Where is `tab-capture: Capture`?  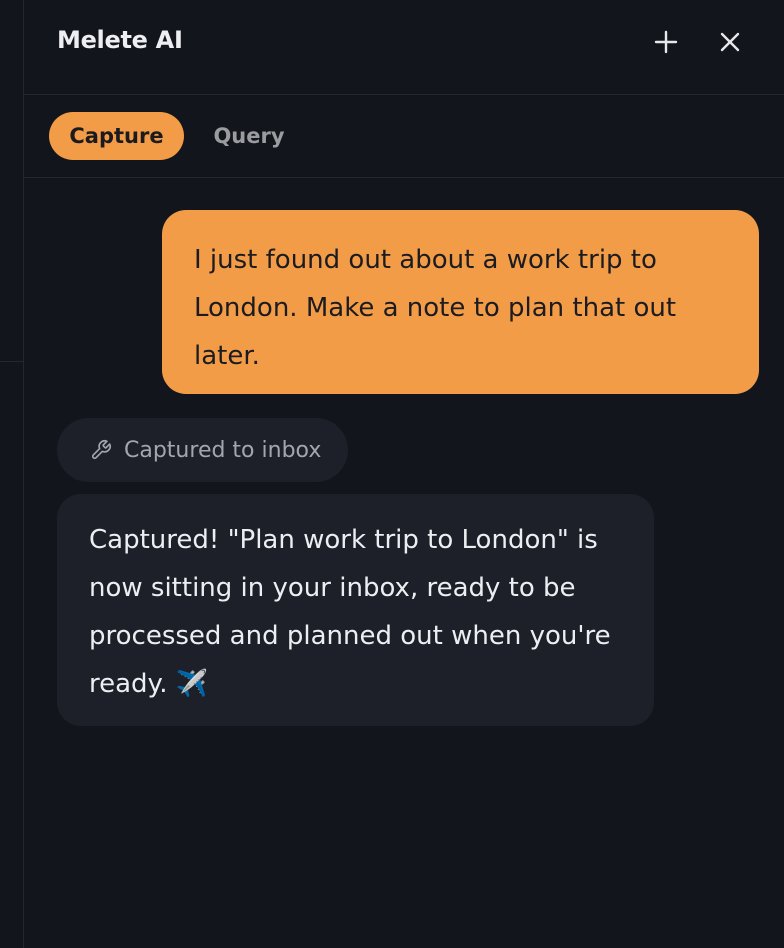
tab-capture: Capture is located at coordinates (116, 136).